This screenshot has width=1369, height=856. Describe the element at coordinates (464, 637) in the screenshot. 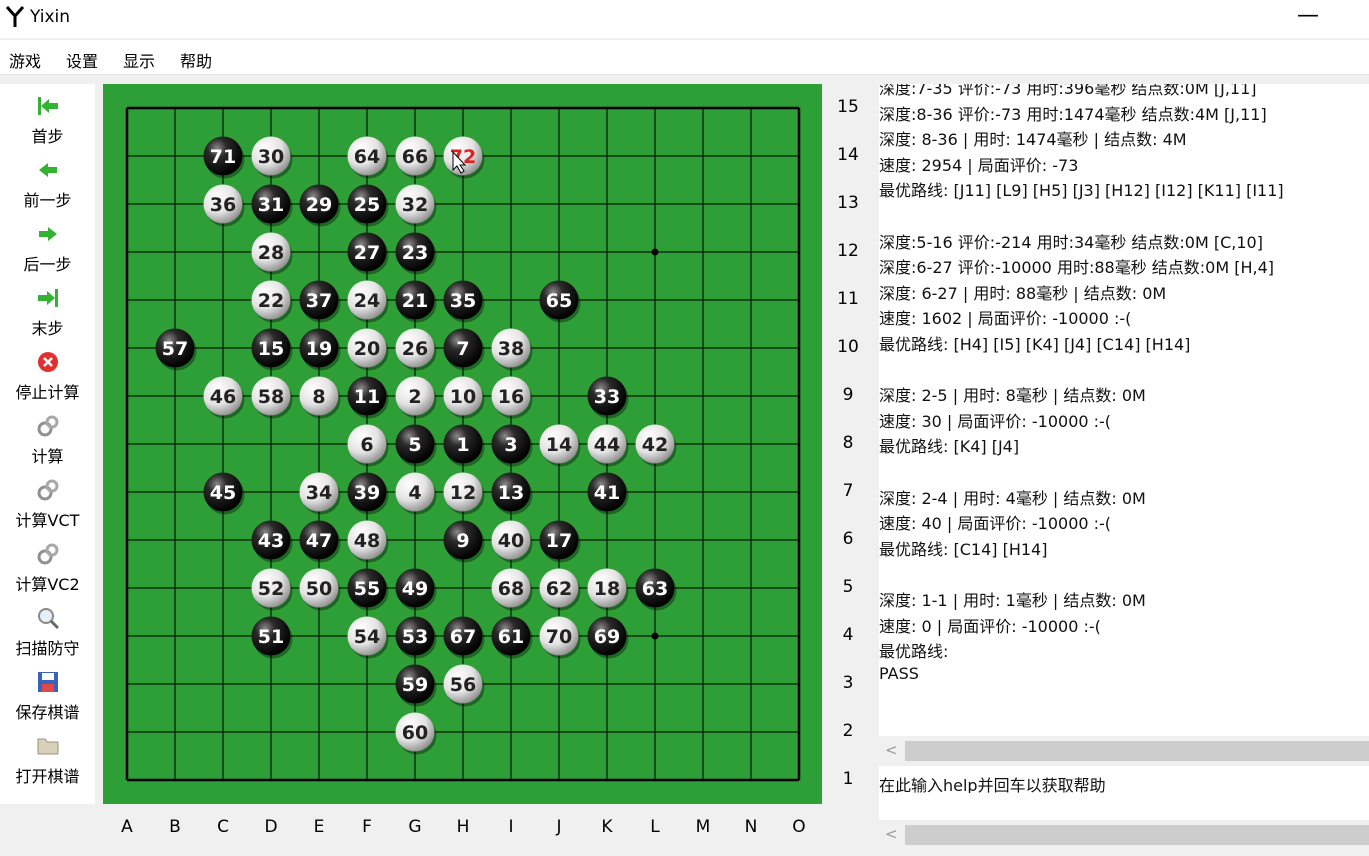

I see `stone-67: 67` at that location.